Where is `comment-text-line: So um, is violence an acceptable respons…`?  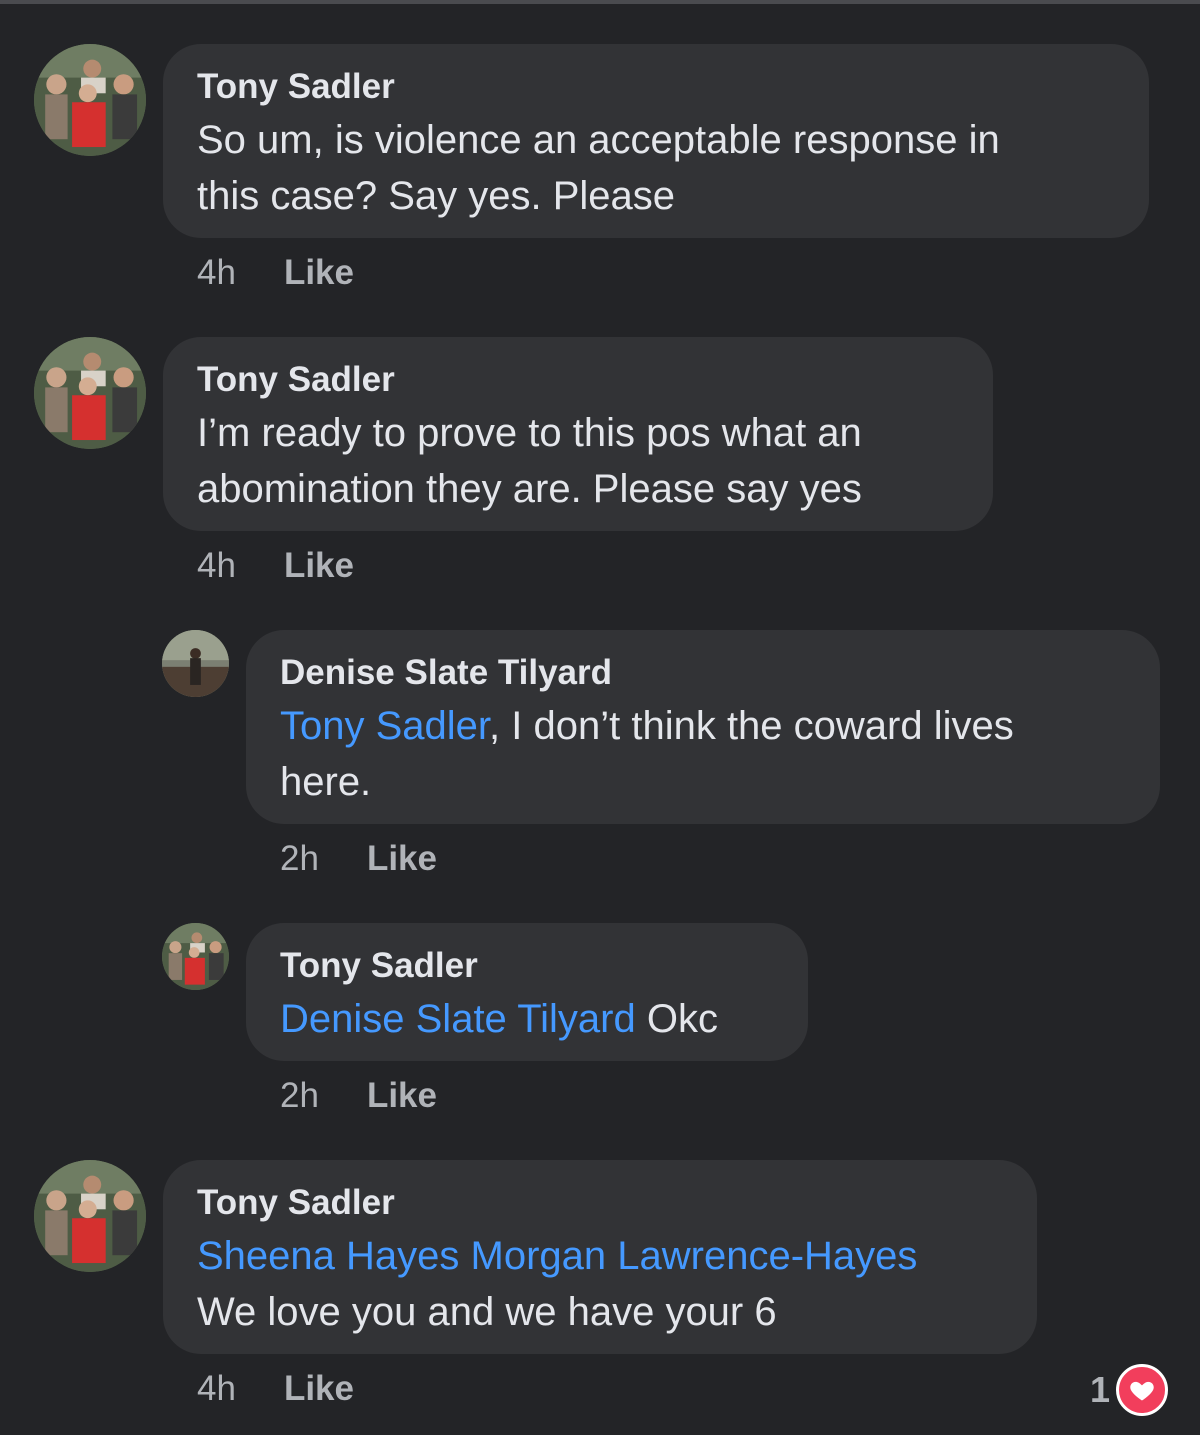
comment-text-line: So um, is violence an acceptable respons… is located at coordinates (598, 140).